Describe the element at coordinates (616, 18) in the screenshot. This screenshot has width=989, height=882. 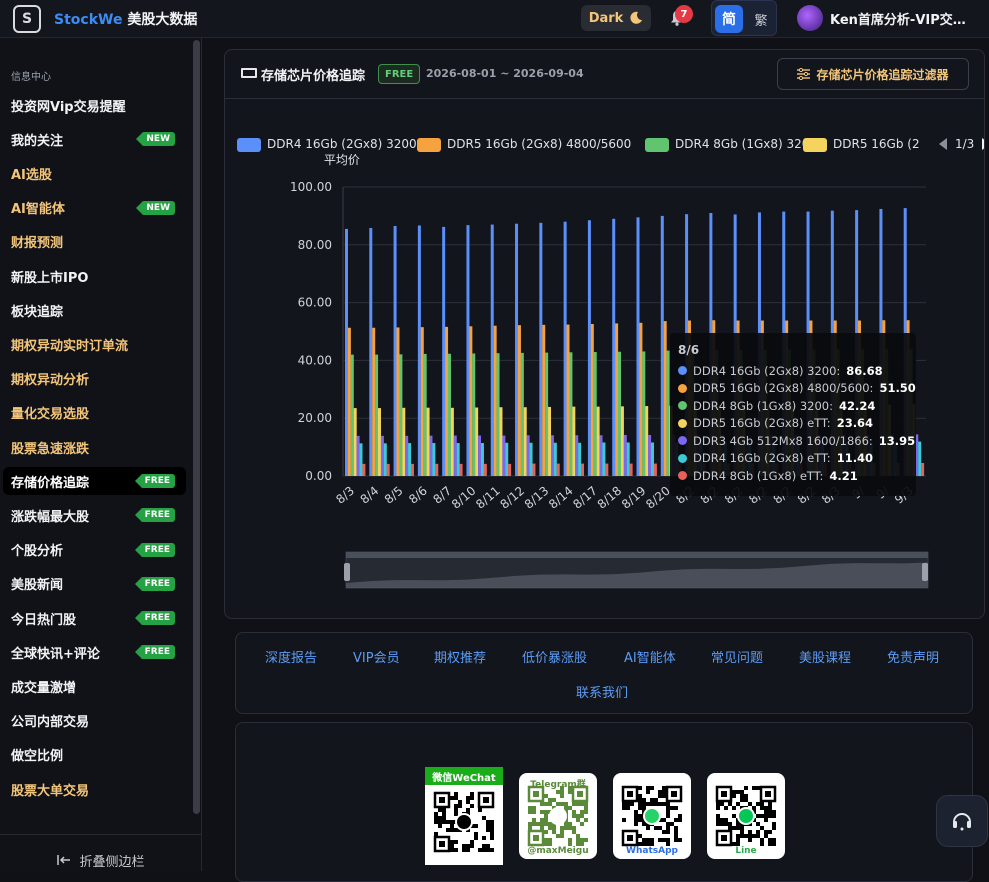
I see `theme-toggle-button: Dark` at that location.